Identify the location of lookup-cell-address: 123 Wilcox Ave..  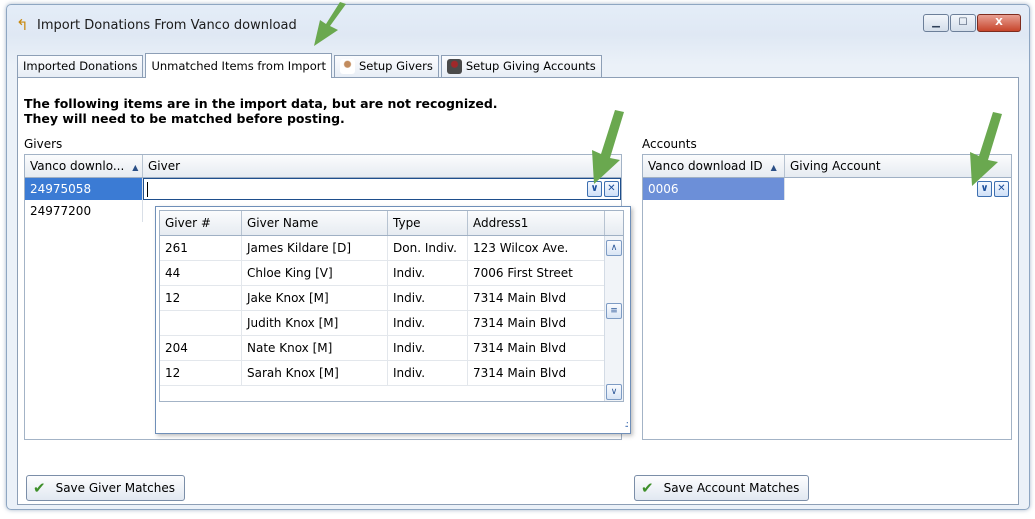
(536, 248).